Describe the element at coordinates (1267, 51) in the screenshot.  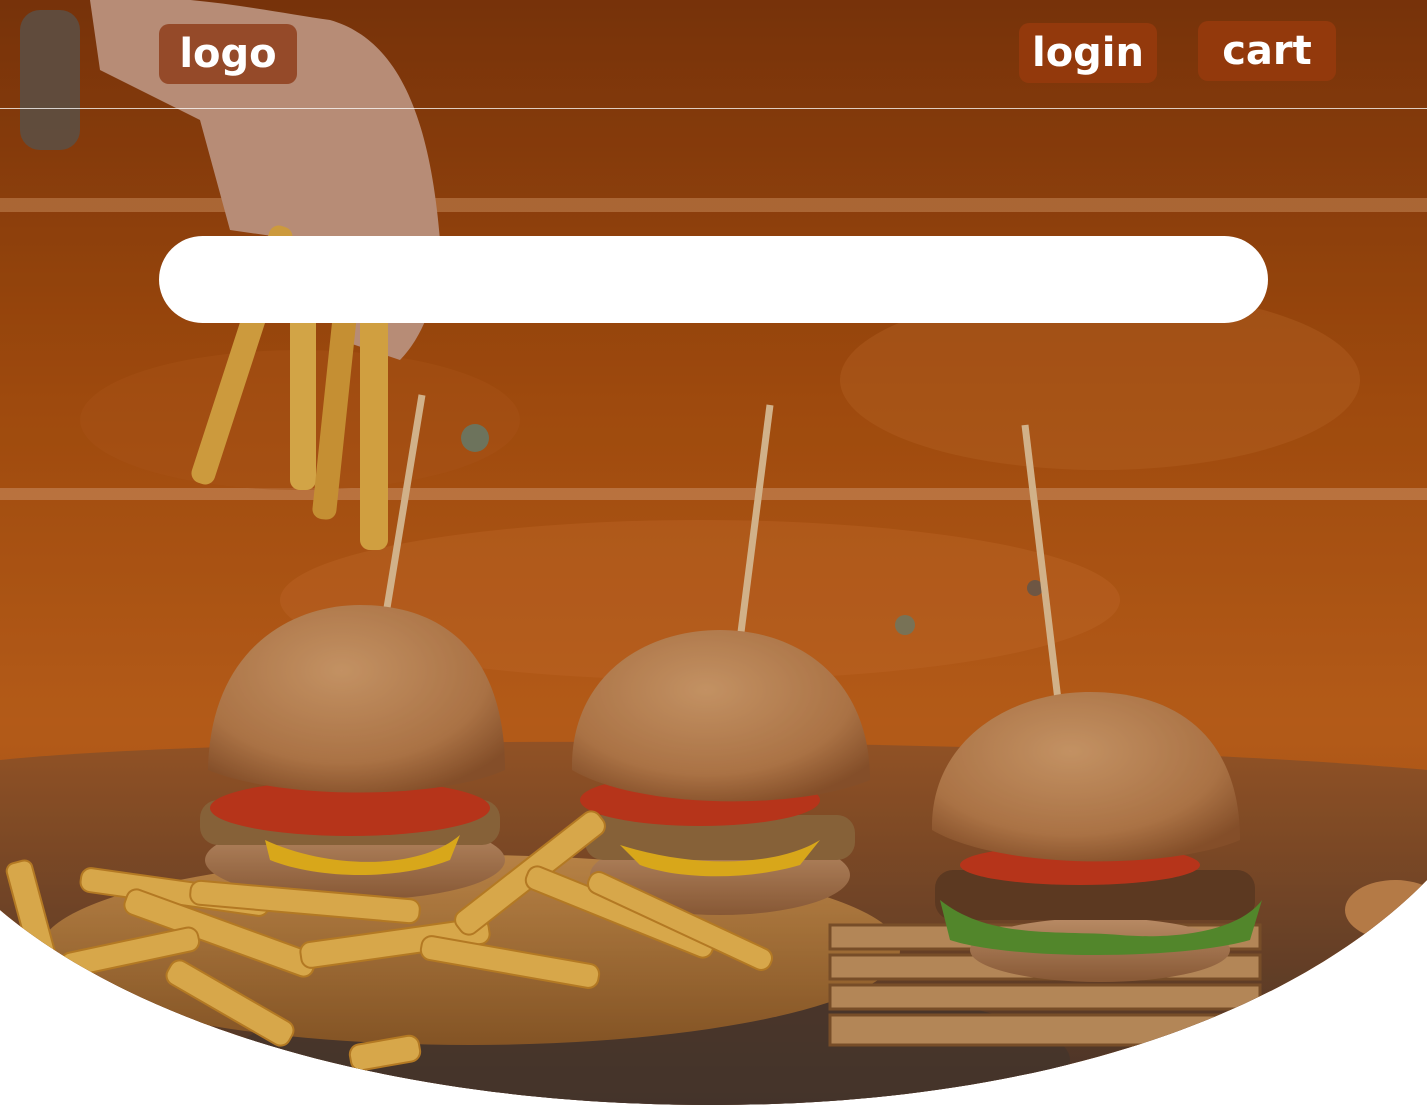
I see `cart-button: cart` at that location.